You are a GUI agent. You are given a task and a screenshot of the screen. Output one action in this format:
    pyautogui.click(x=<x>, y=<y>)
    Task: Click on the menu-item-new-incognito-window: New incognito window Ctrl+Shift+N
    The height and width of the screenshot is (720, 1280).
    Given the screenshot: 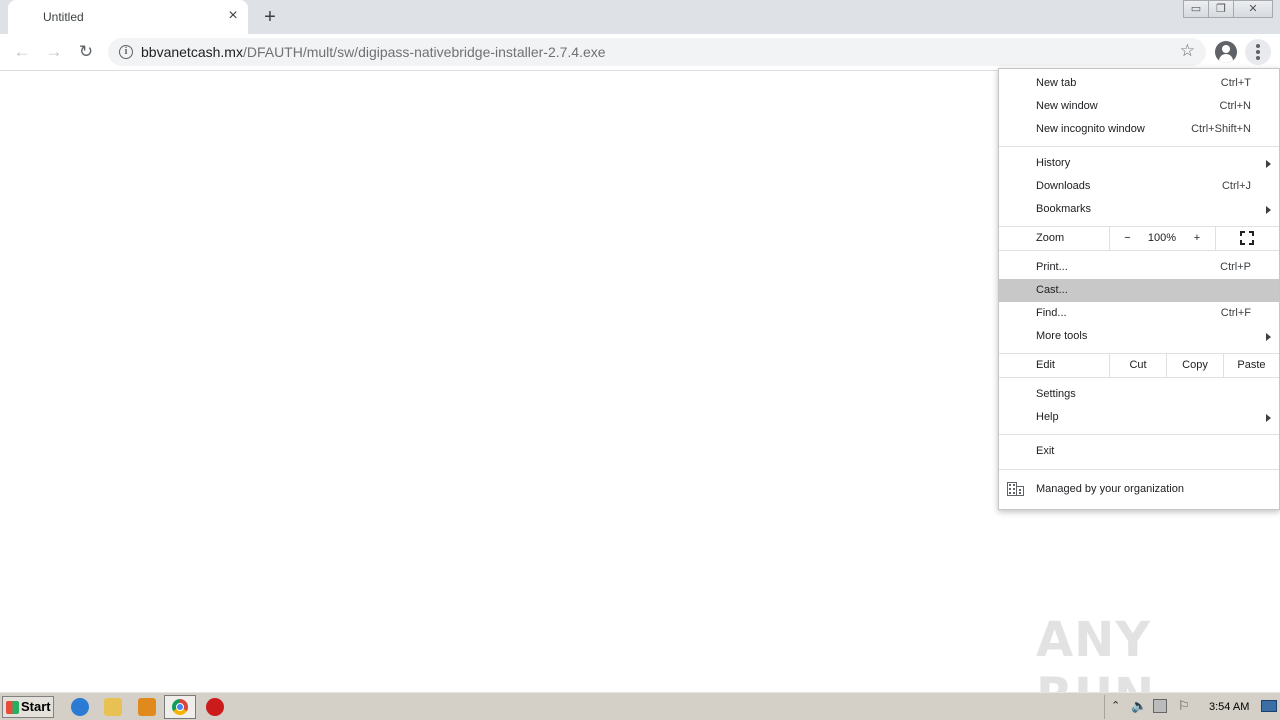 What is the action you would take?
    pyautogui.click(x=1139, y=129)
    